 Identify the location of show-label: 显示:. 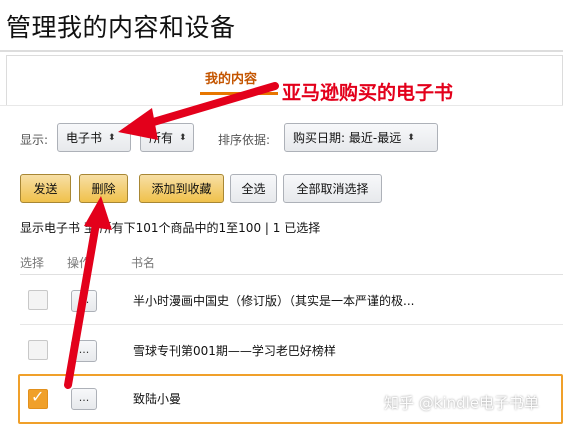
(34, 140).